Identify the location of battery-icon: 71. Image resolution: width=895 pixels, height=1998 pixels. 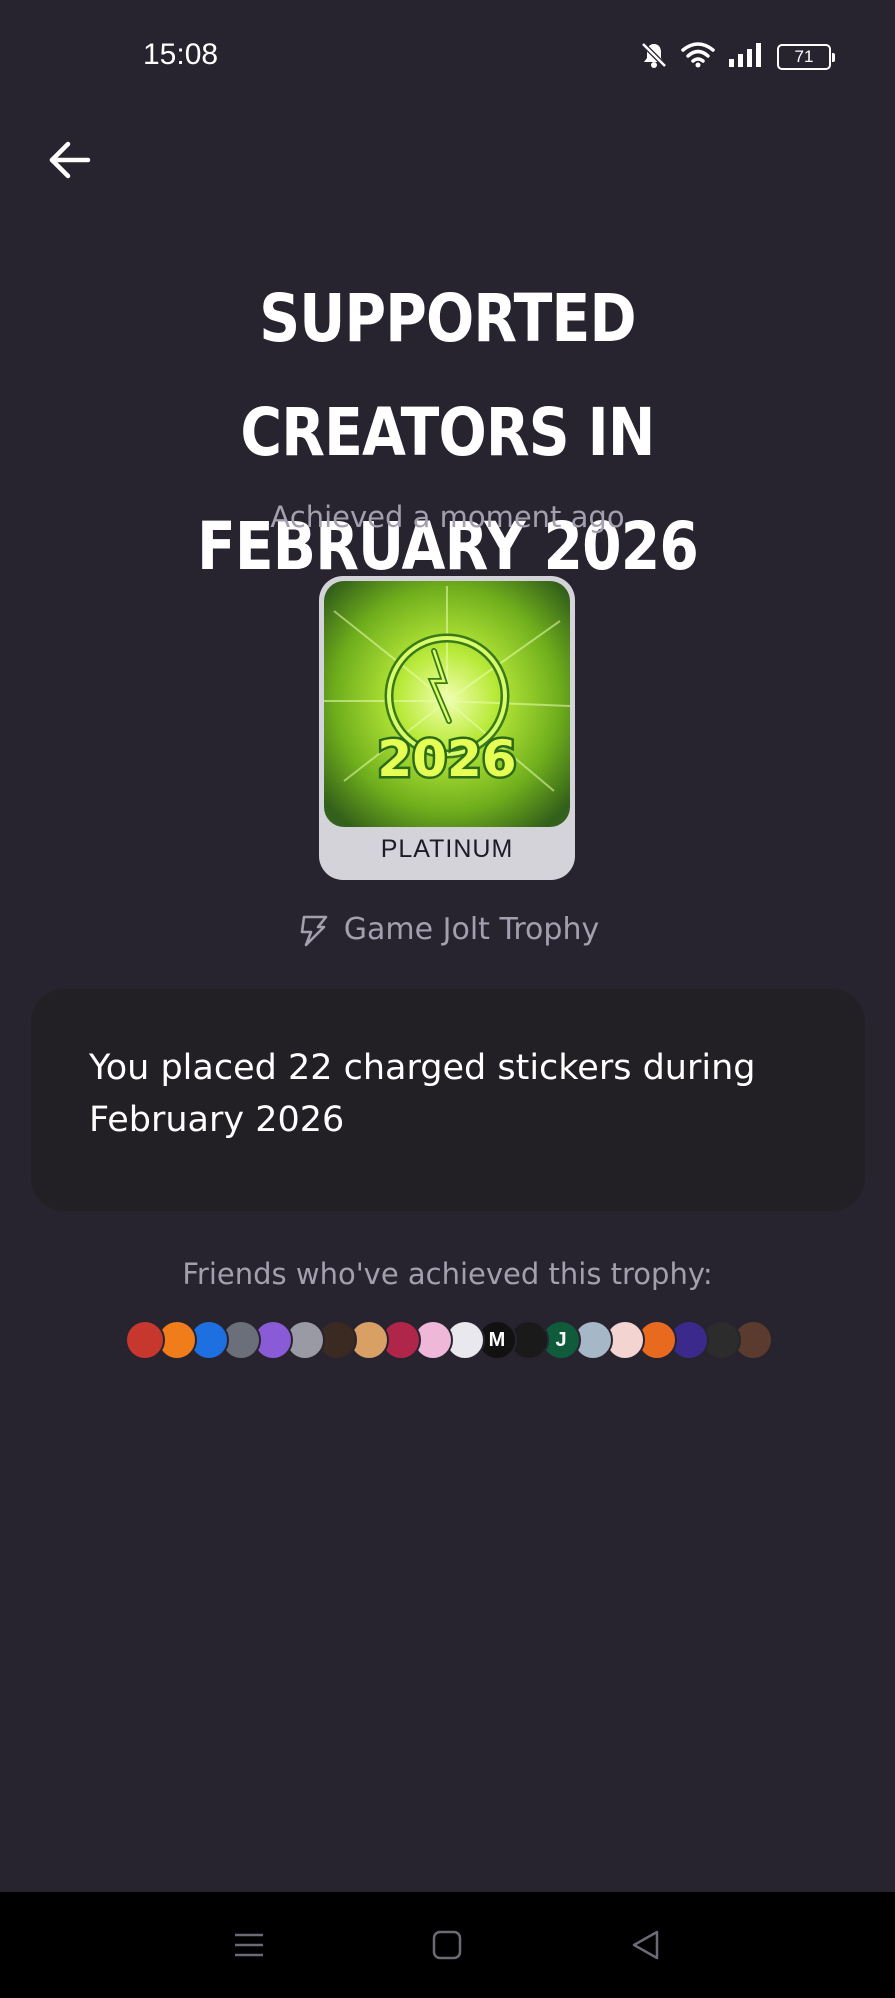
(806, 57).